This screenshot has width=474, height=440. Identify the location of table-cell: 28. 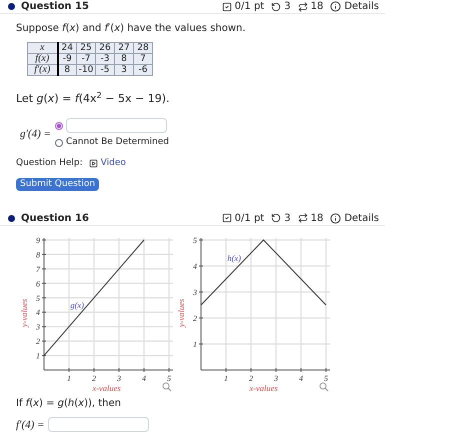
(143, 48).